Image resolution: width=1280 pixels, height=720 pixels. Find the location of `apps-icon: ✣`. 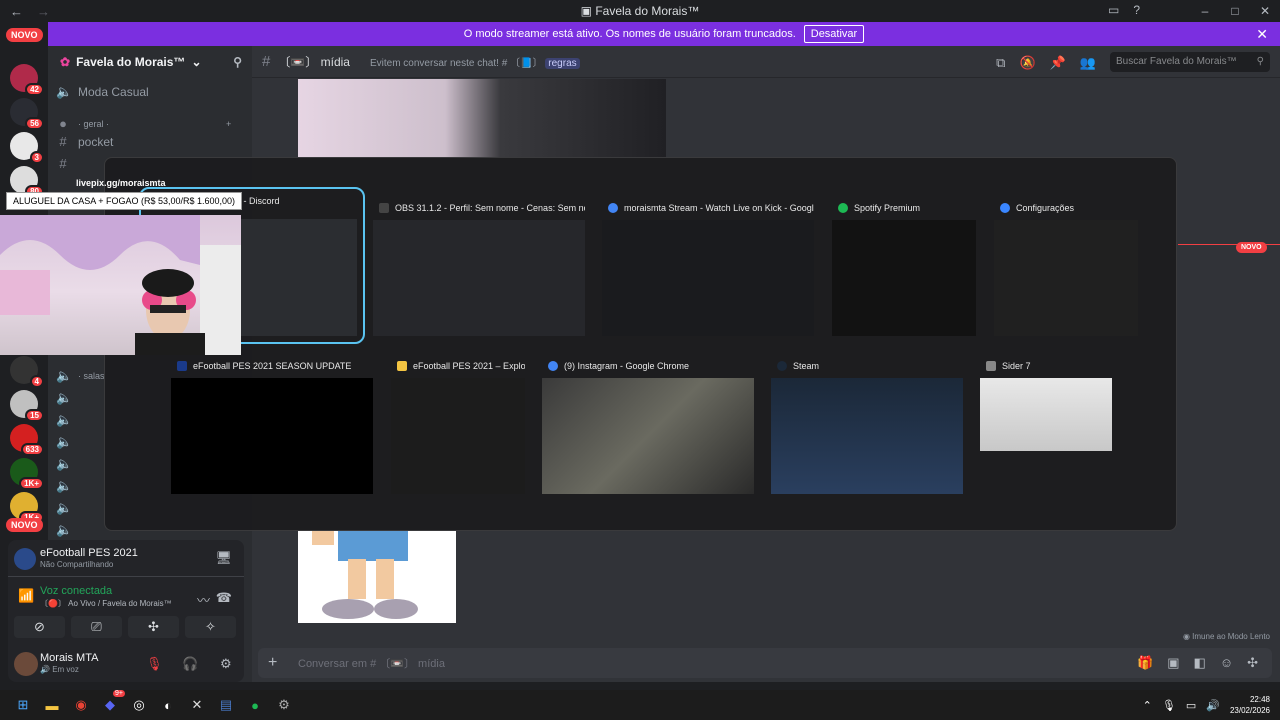

apps-icon: ✣ is located at coordinates (1252, 663).